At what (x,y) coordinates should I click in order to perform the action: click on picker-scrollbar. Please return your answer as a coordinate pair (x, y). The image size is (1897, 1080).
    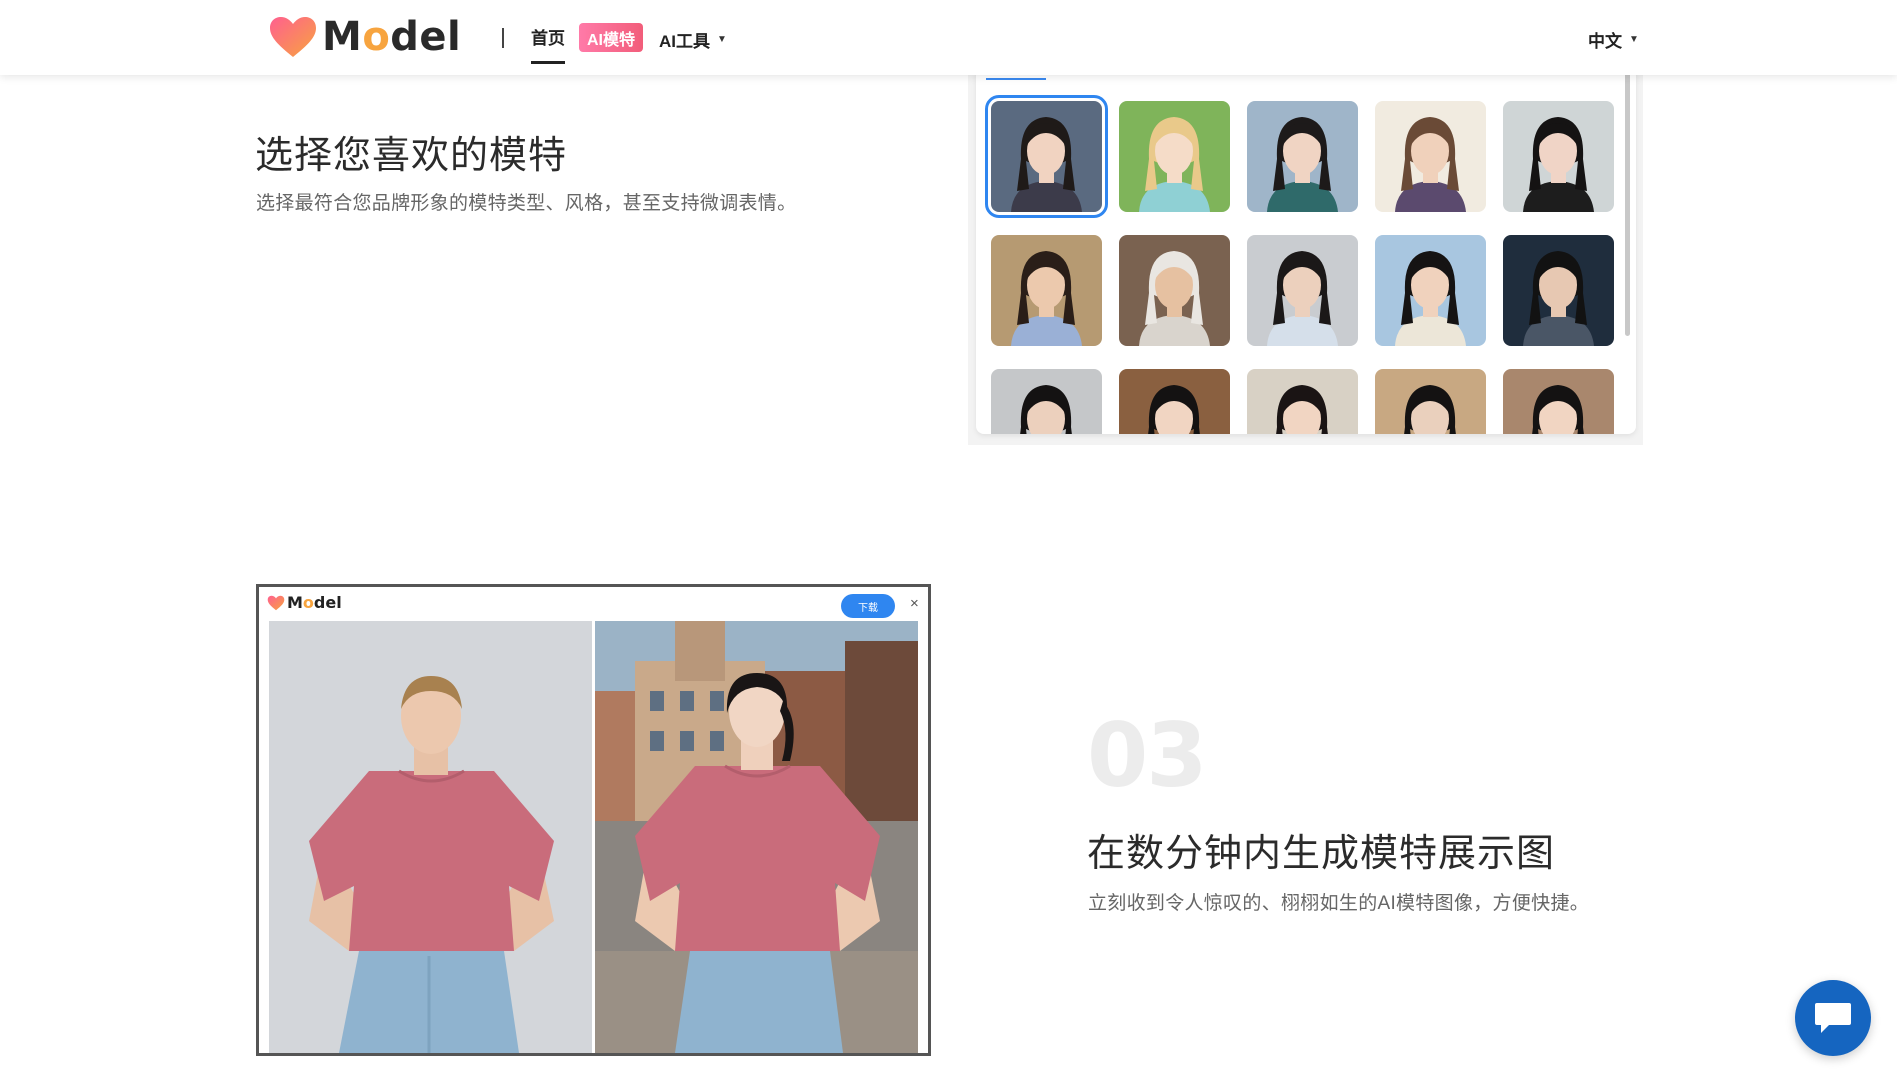
    Looking at the image, I should click on (1627, 201).